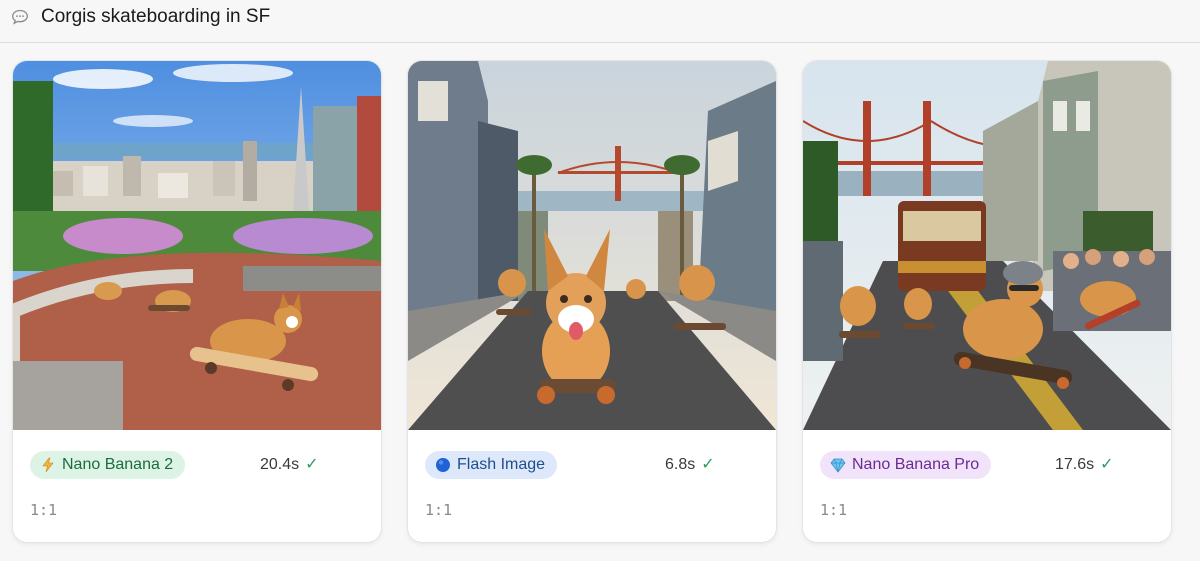 The height and width of the screenshot is (561, 1200). What do you see at coordinates (916, 464) in the screenshot?
I see `model-name: Nano Banana Pro` at bounding box center [916, 464].